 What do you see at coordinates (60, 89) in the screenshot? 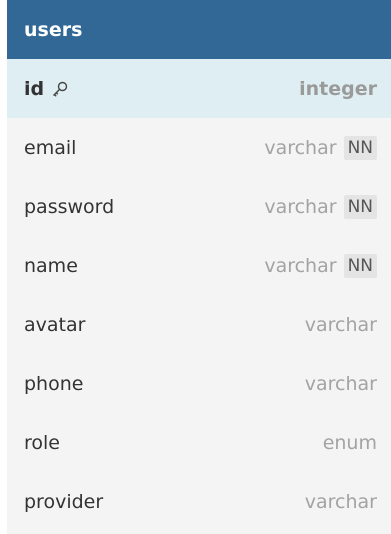
I see `key-icon` at bounding box center [60, 89].